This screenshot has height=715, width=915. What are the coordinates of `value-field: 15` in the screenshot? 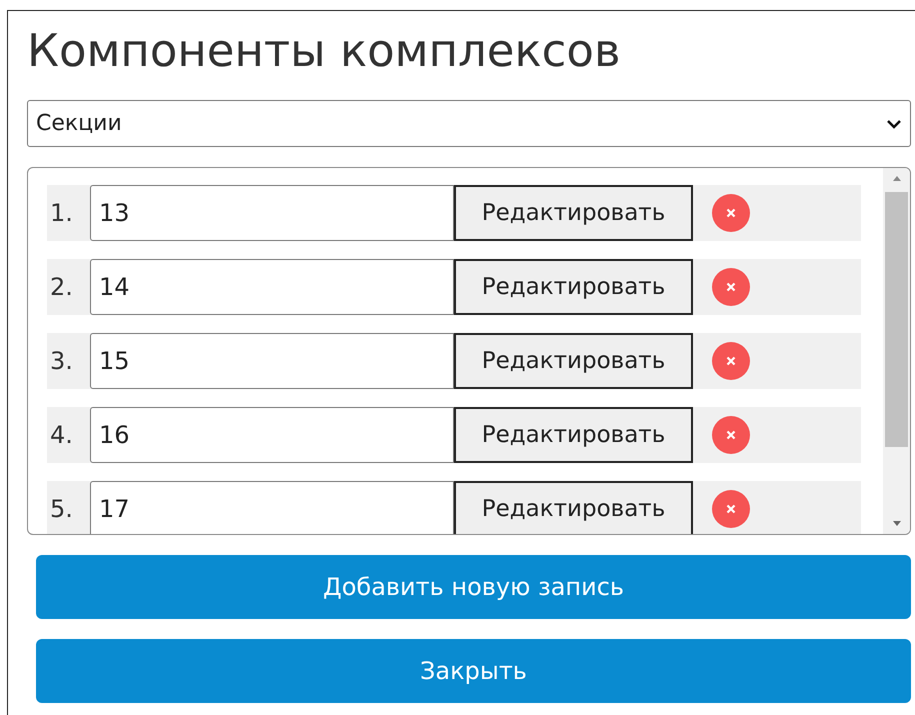 It's located at (272, 361).